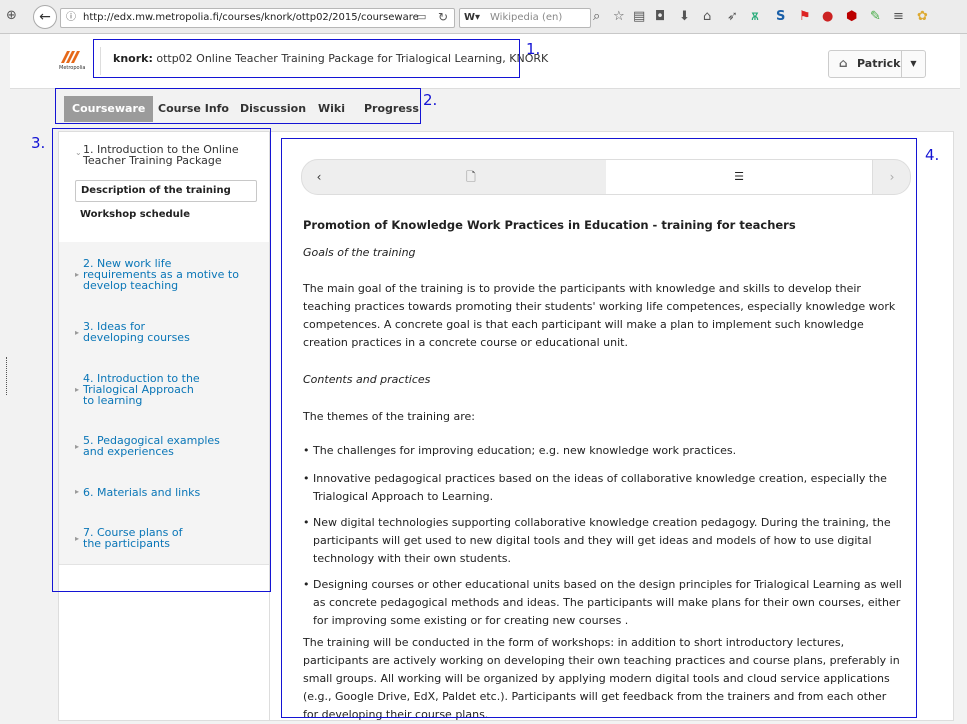 This screenshot has width=967, height=724. I want to click on reader-view-icon: ▭, so click(421, 17).